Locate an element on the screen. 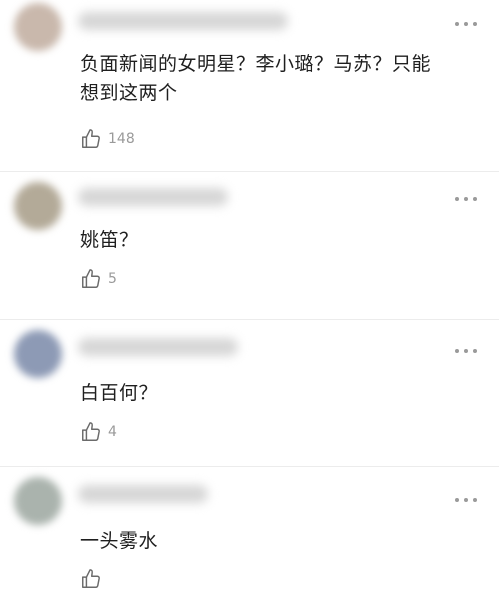 Image resolution: width=499 pixels, height=600 pixels. like-button: 4 is located at coordinates (98, 432).